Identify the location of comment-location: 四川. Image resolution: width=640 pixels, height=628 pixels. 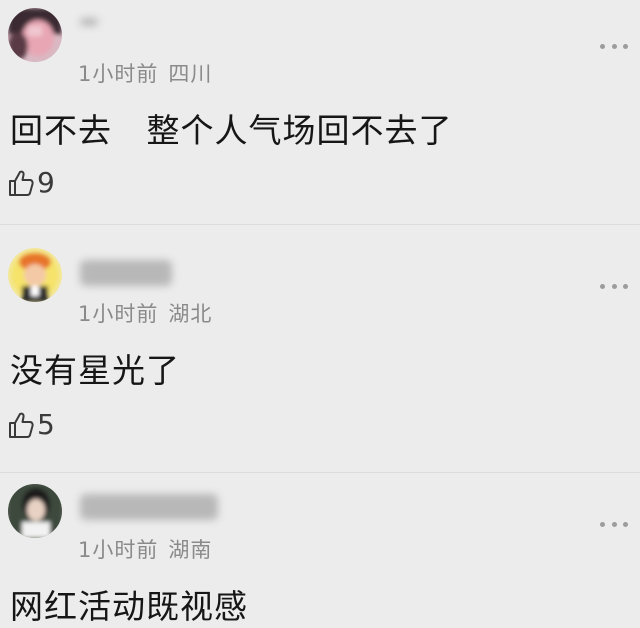
(190, 74).